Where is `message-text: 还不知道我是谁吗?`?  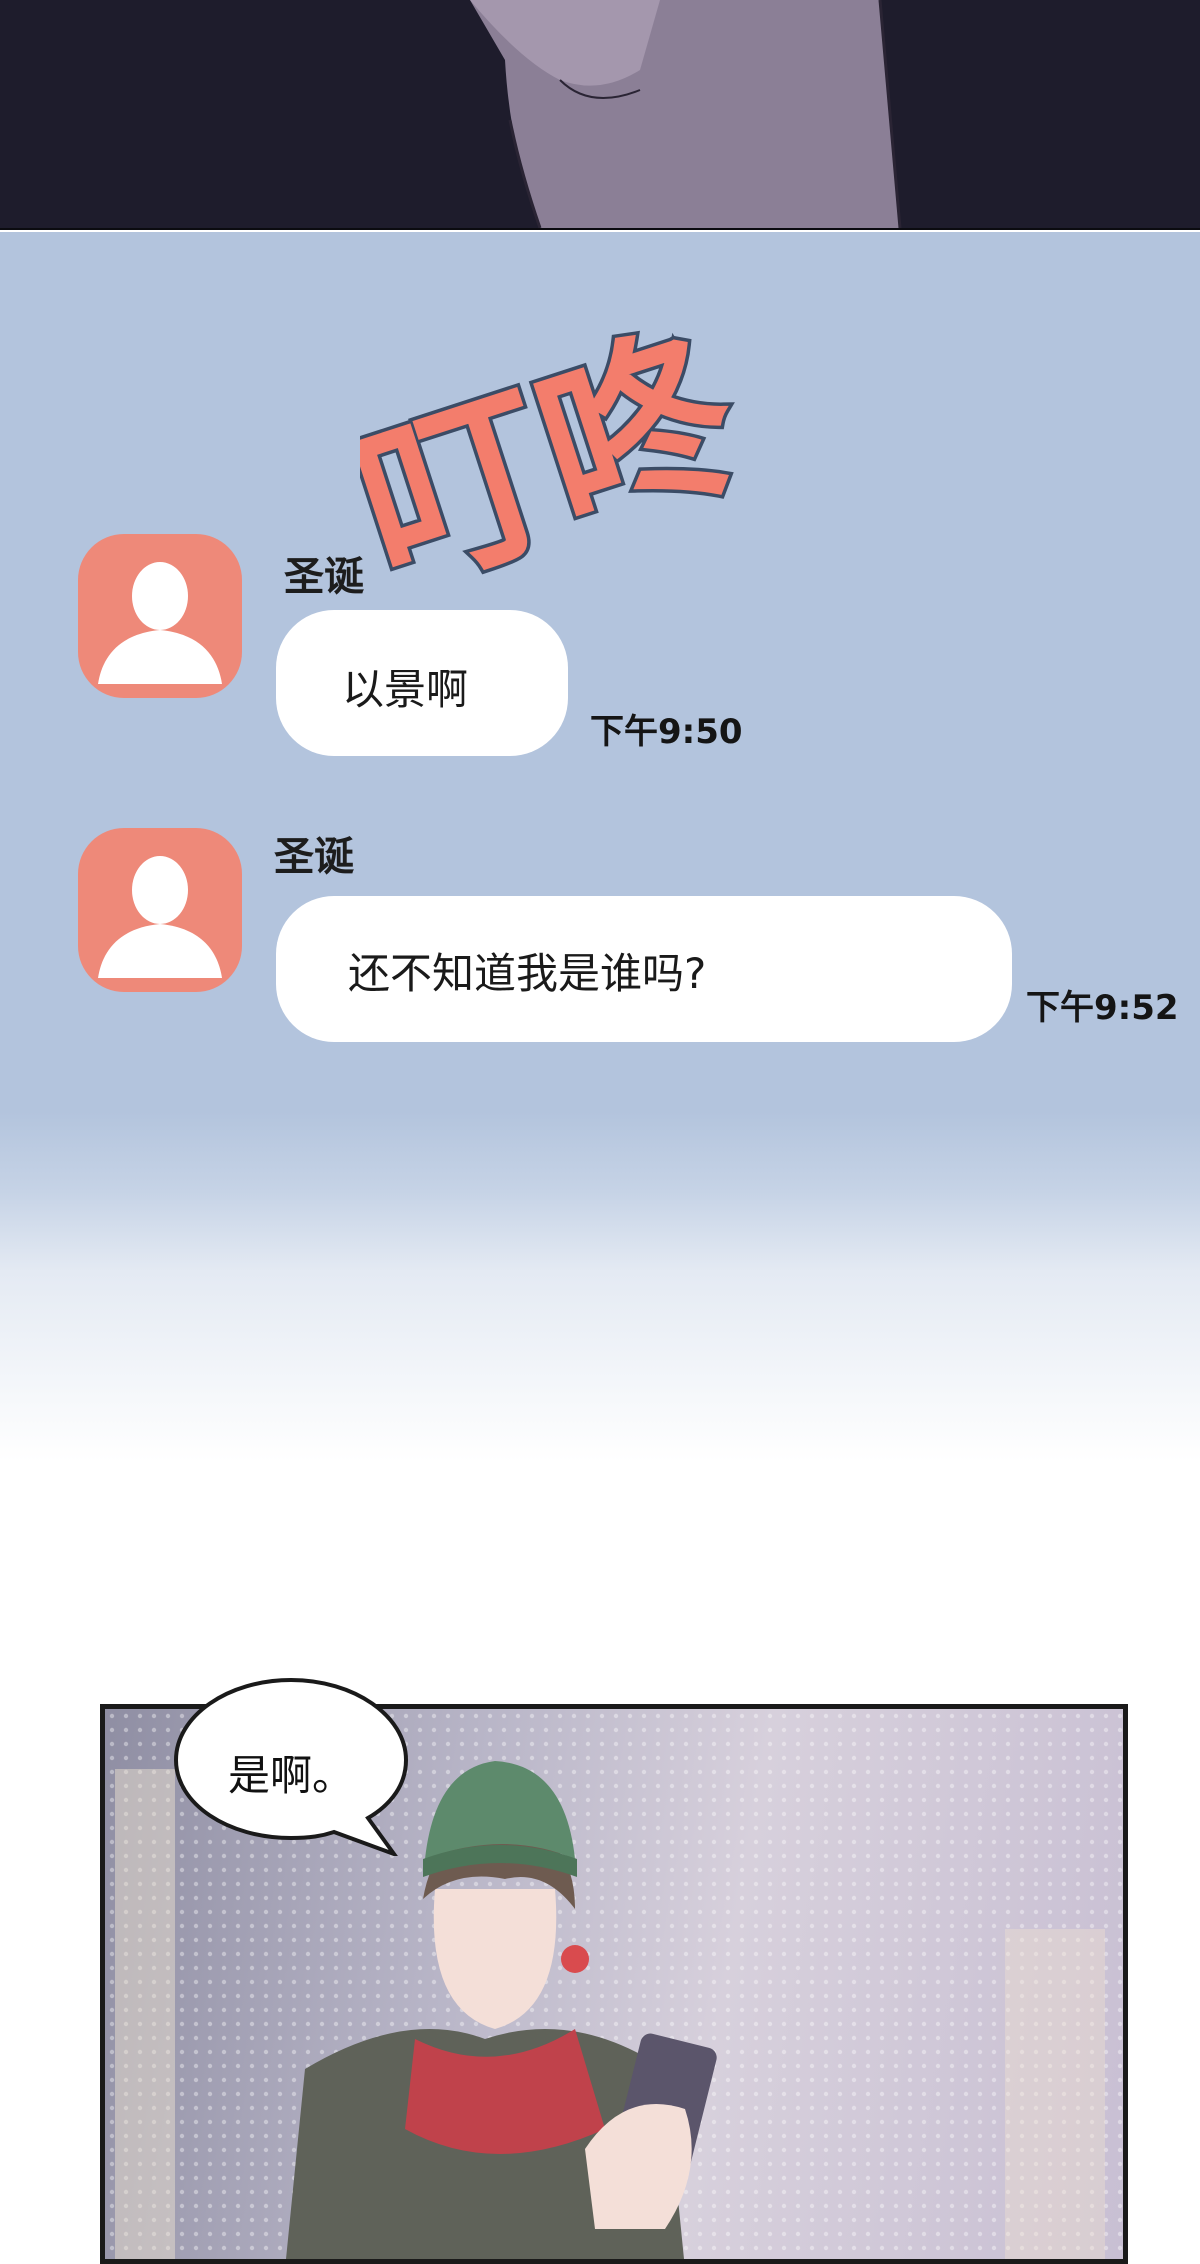 message-text: 还不知道我是谁吗? is located at coordinates (527, 973).